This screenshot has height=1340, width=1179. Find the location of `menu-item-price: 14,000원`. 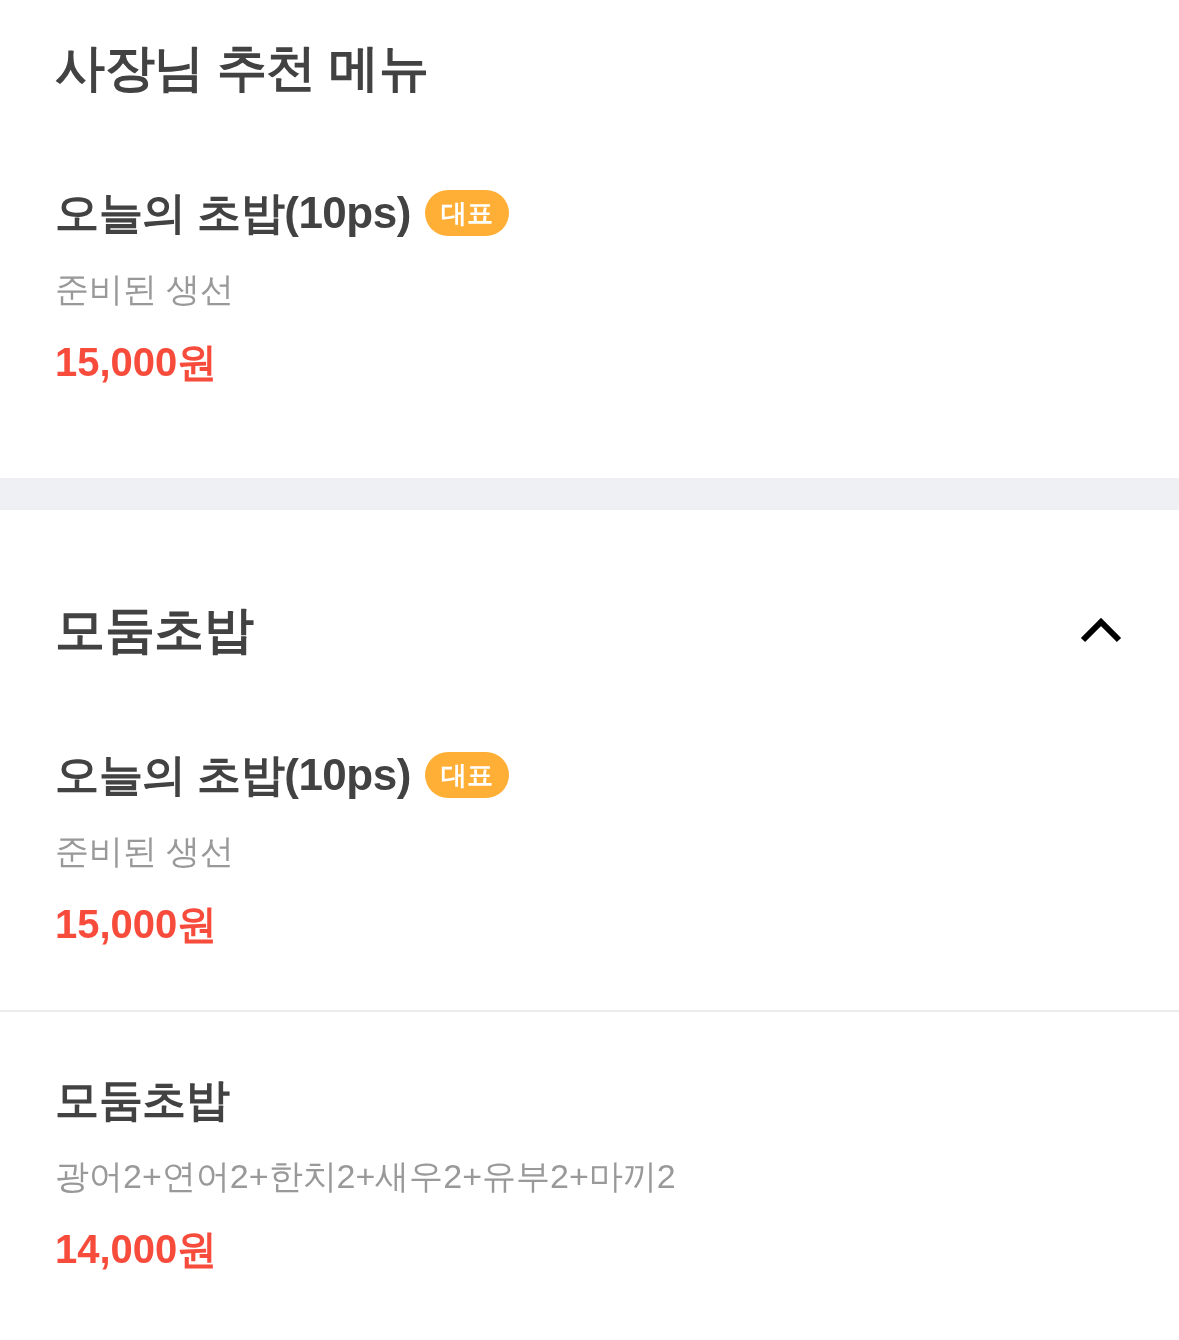

menu-item-price: 14,000원 is located at coordinates (136, 1249).